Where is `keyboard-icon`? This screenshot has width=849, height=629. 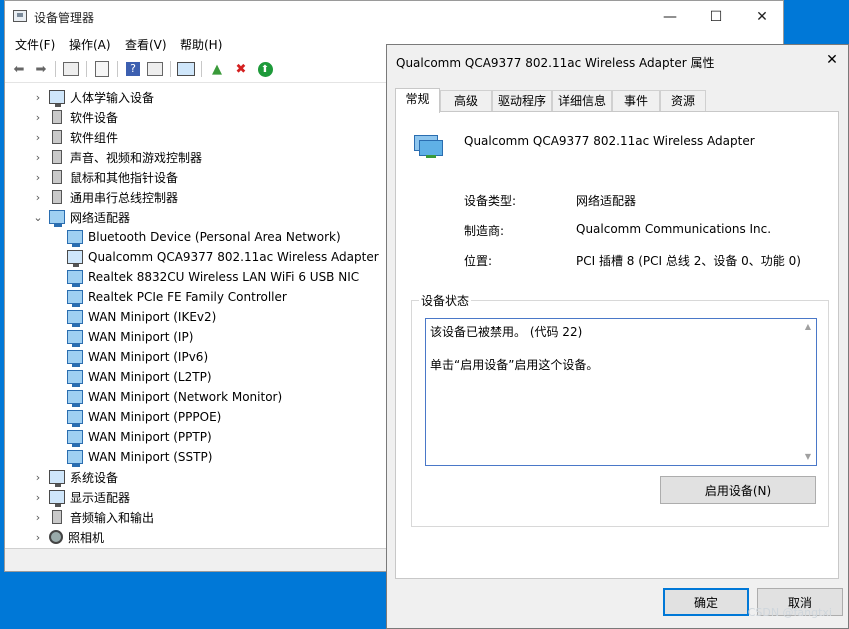
keyboard-icon is located at coordinates (57, 98).